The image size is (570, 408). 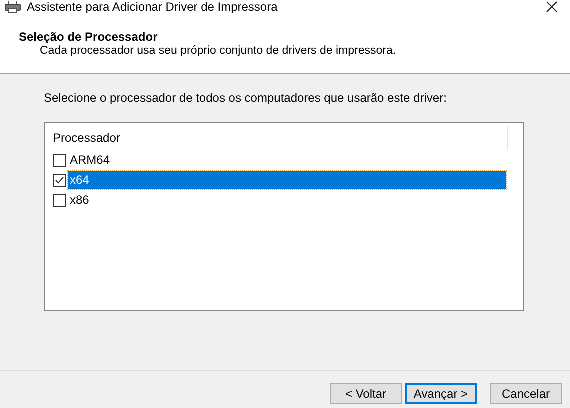 What do you see at coordinates (89, 37) in the screenshot?
I see `page-heading: Seleção de Processador` at bounding box center [89, 37].